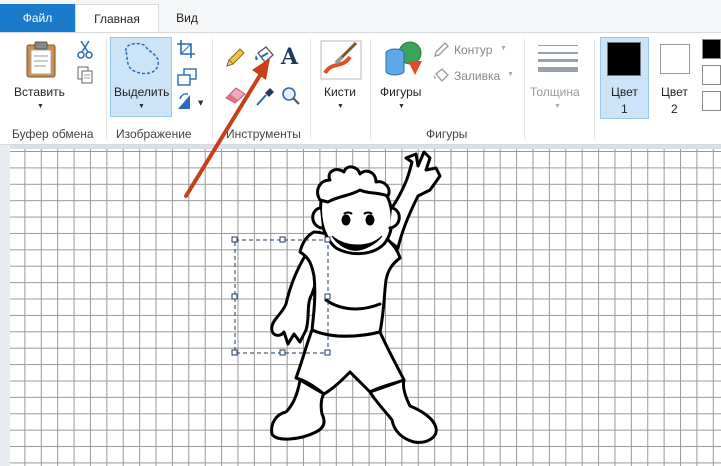 The height and width of the screenshot is (466, 721). What do you see at coordinates (624, 109) in the screenshot?
I see `color1-number: 1` at bounding box center [624, 109].